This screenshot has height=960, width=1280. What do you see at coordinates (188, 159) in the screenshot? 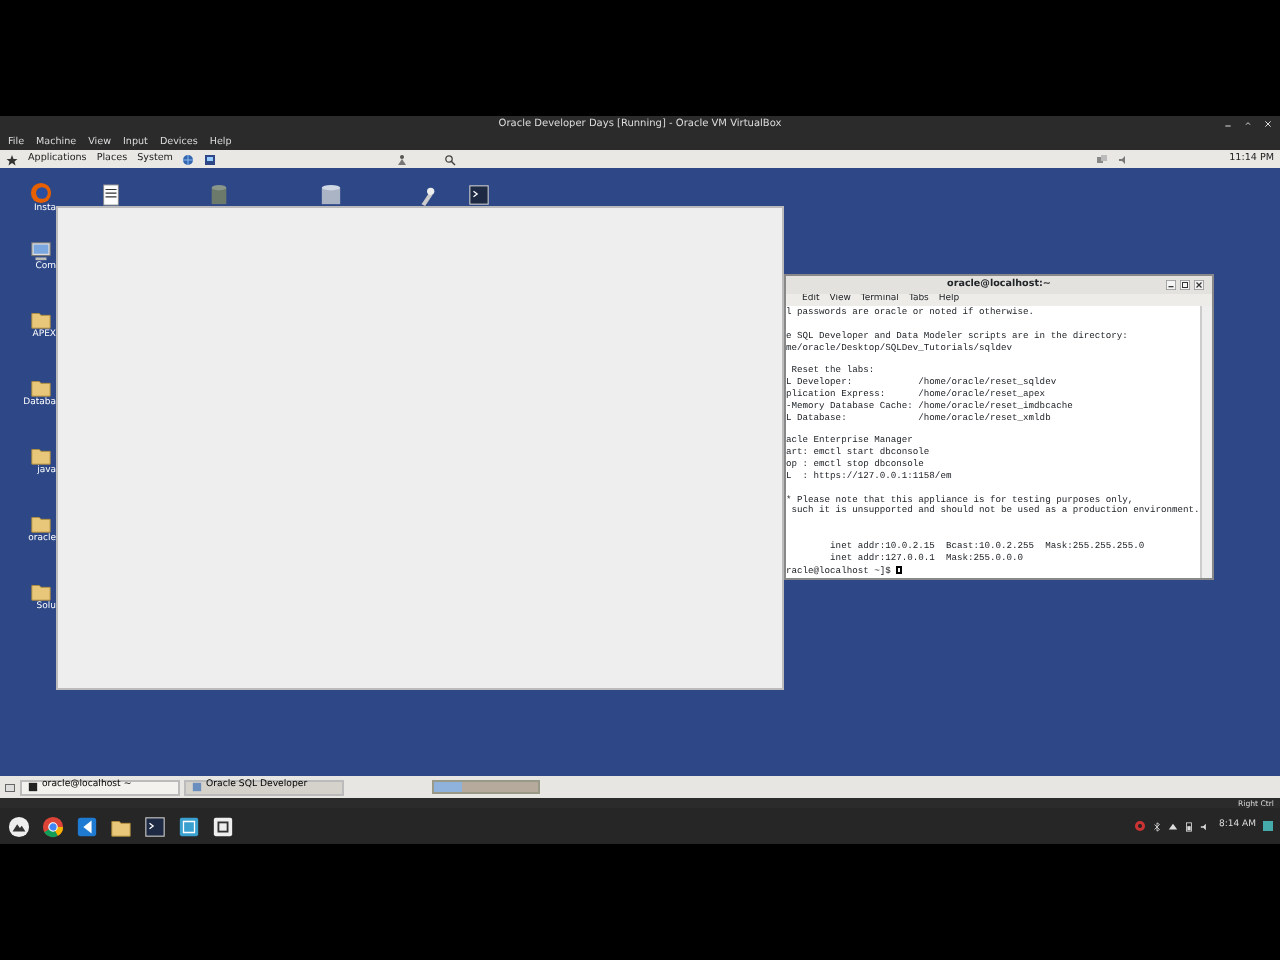
I see `globe-icon` at bounding box center [188, 159].